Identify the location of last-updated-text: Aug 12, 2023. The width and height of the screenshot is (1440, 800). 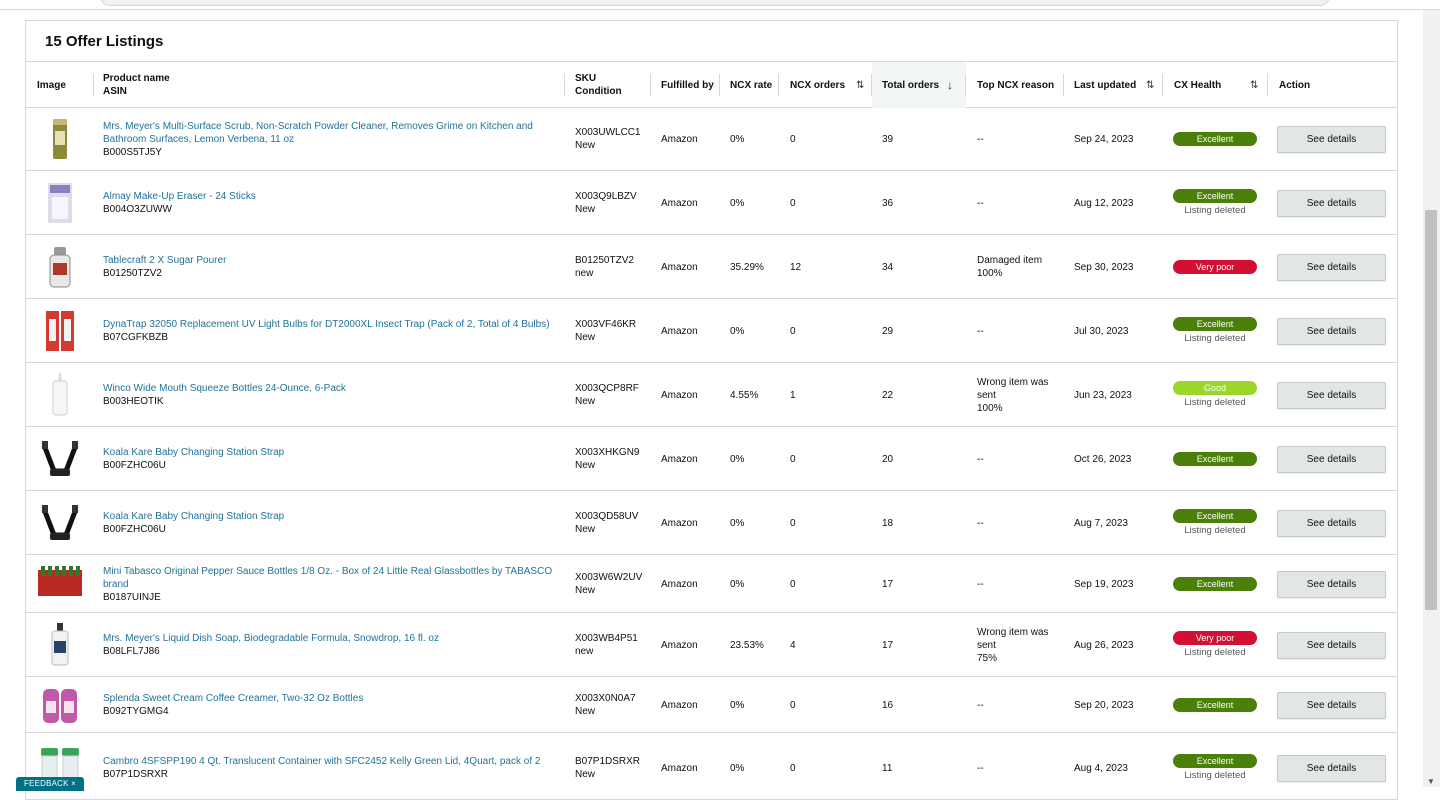
(1104, 203).